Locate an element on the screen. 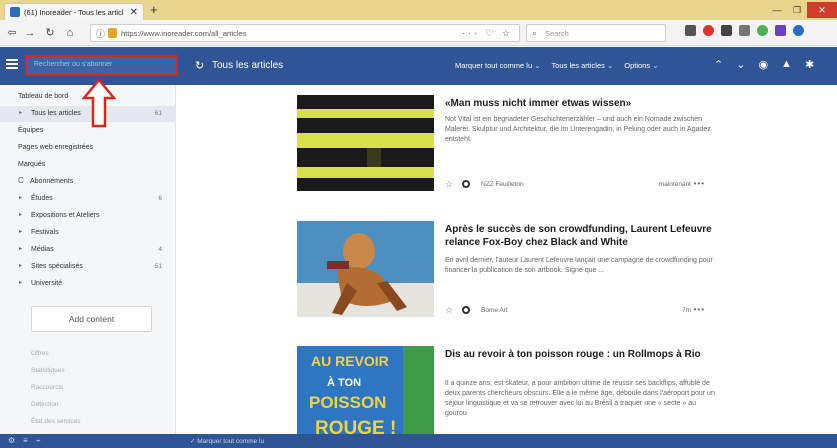  sidebar-footer-link: Détection is located at coordinates (44, 404).